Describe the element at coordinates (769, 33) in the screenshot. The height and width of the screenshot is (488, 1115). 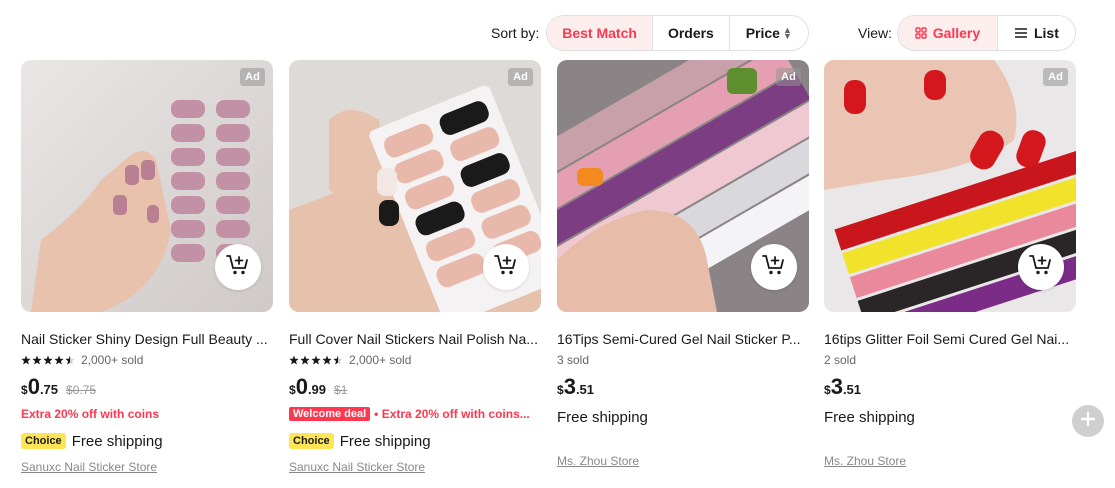
I see `sort-price-button: Price ▲ ▼` at that location.